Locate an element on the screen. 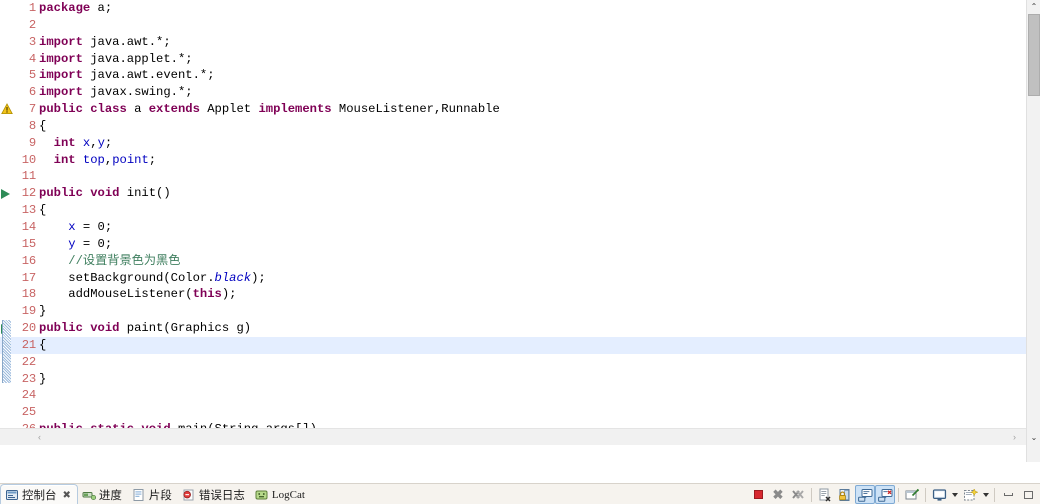  code-line: 8{ is located at coordinates (513, 126).